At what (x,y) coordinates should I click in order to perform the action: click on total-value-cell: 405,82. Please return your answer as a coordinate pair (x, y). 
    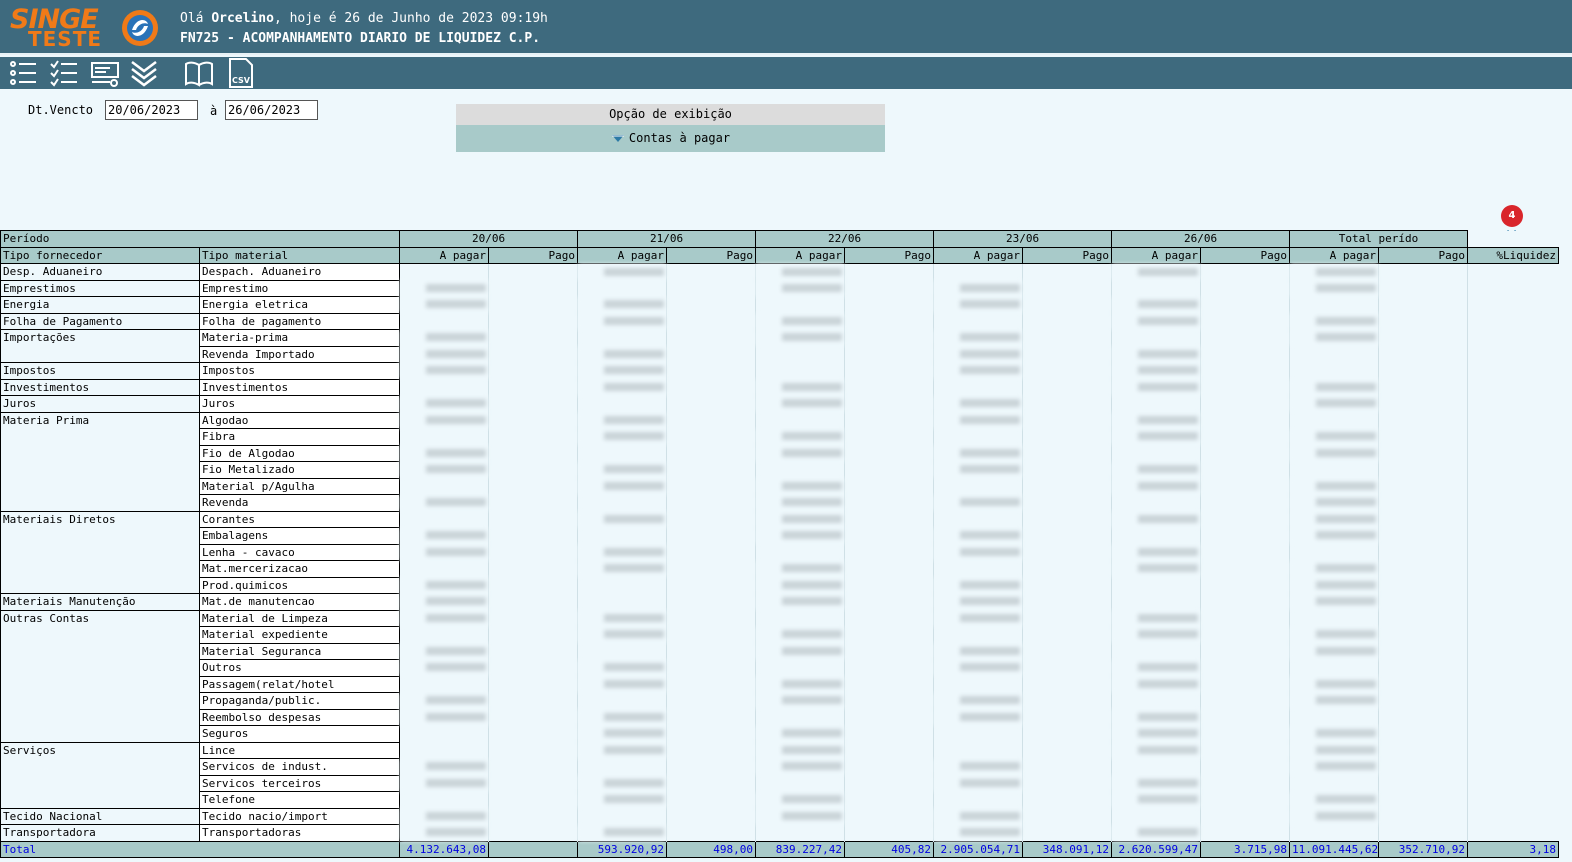
    Looking at the image, I should click on (889, 849).